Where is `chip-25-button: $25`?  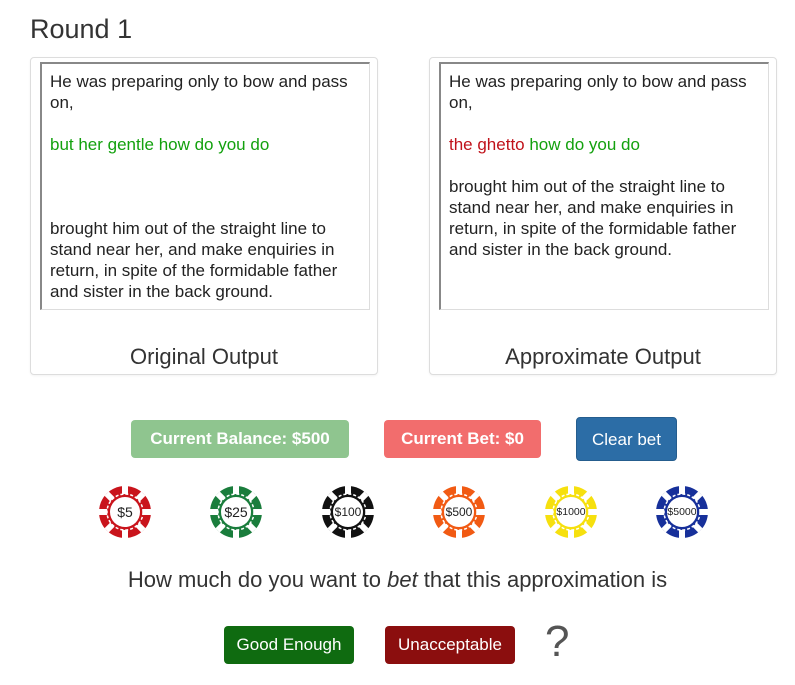
chip-25-button: $25 is located at coordinates (236, 512).